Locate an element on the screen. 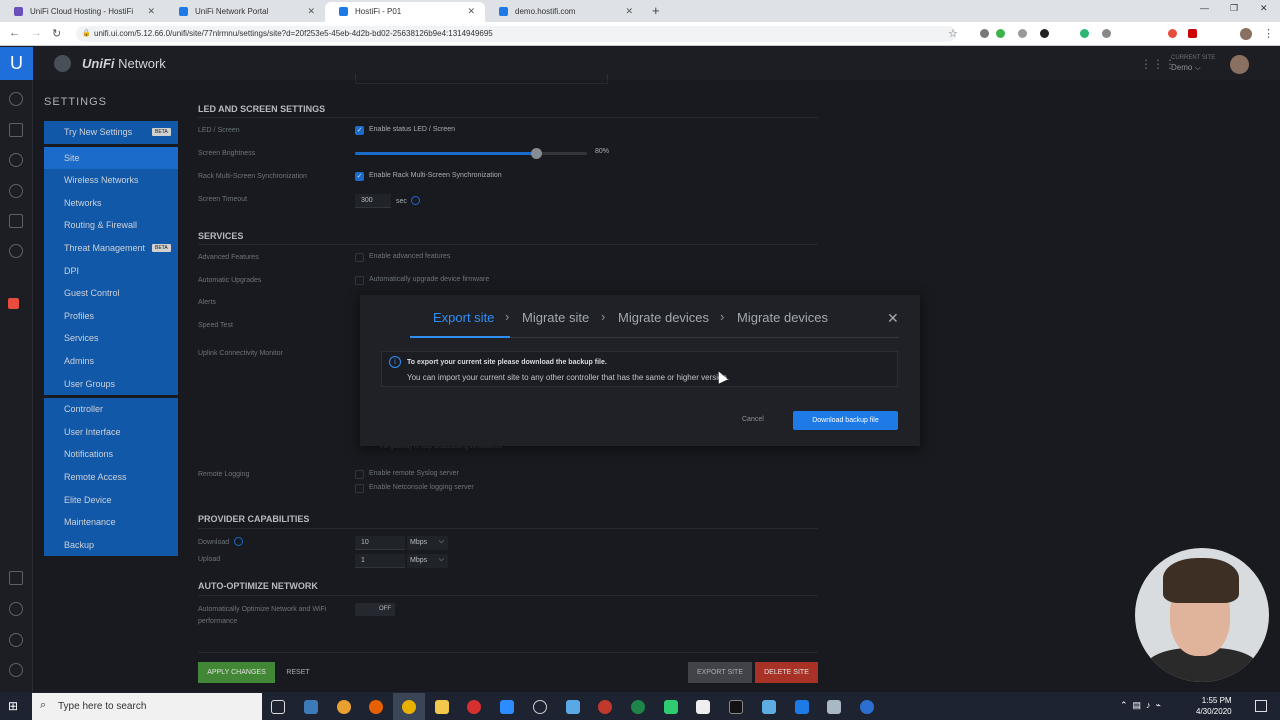  current-site-label: CURRENT SITE is located at coordinates (1193, 58).